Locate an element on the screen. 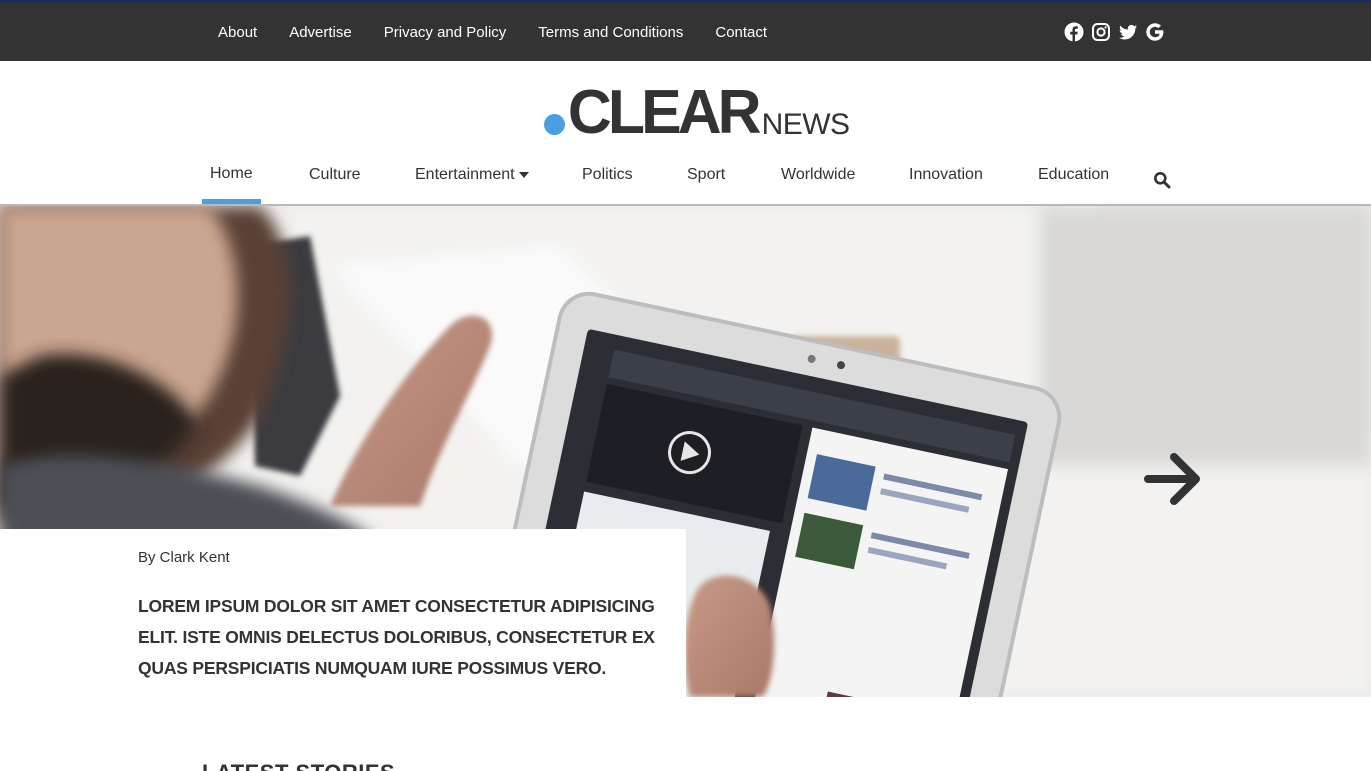 The image size is (1371, 771). section-title: LATEST STORIES is located at coordinates (298, 765).